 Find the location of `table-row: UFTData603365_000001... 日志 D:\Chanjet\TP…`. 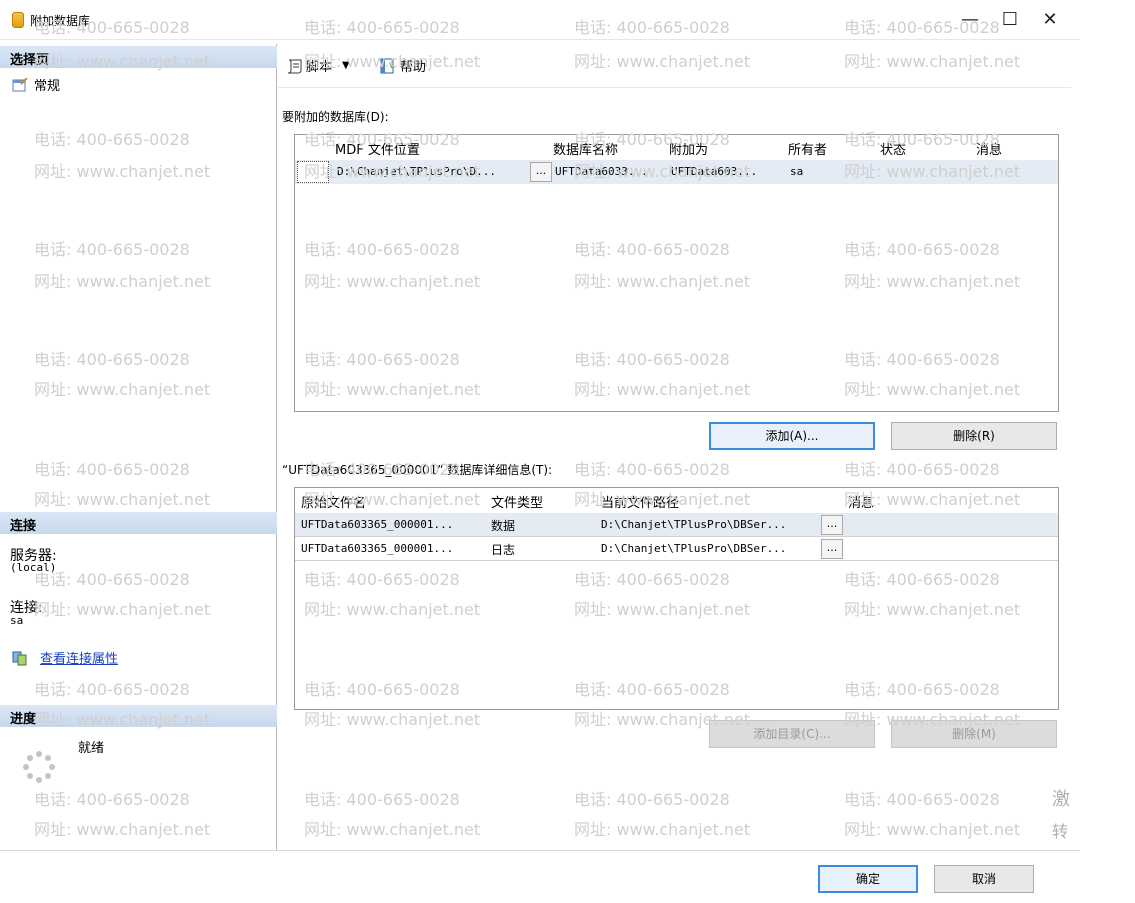

table-row: UFTData603365_000001... 日志 D:\Chanjet\TP… is located at coordinates (676, 549).